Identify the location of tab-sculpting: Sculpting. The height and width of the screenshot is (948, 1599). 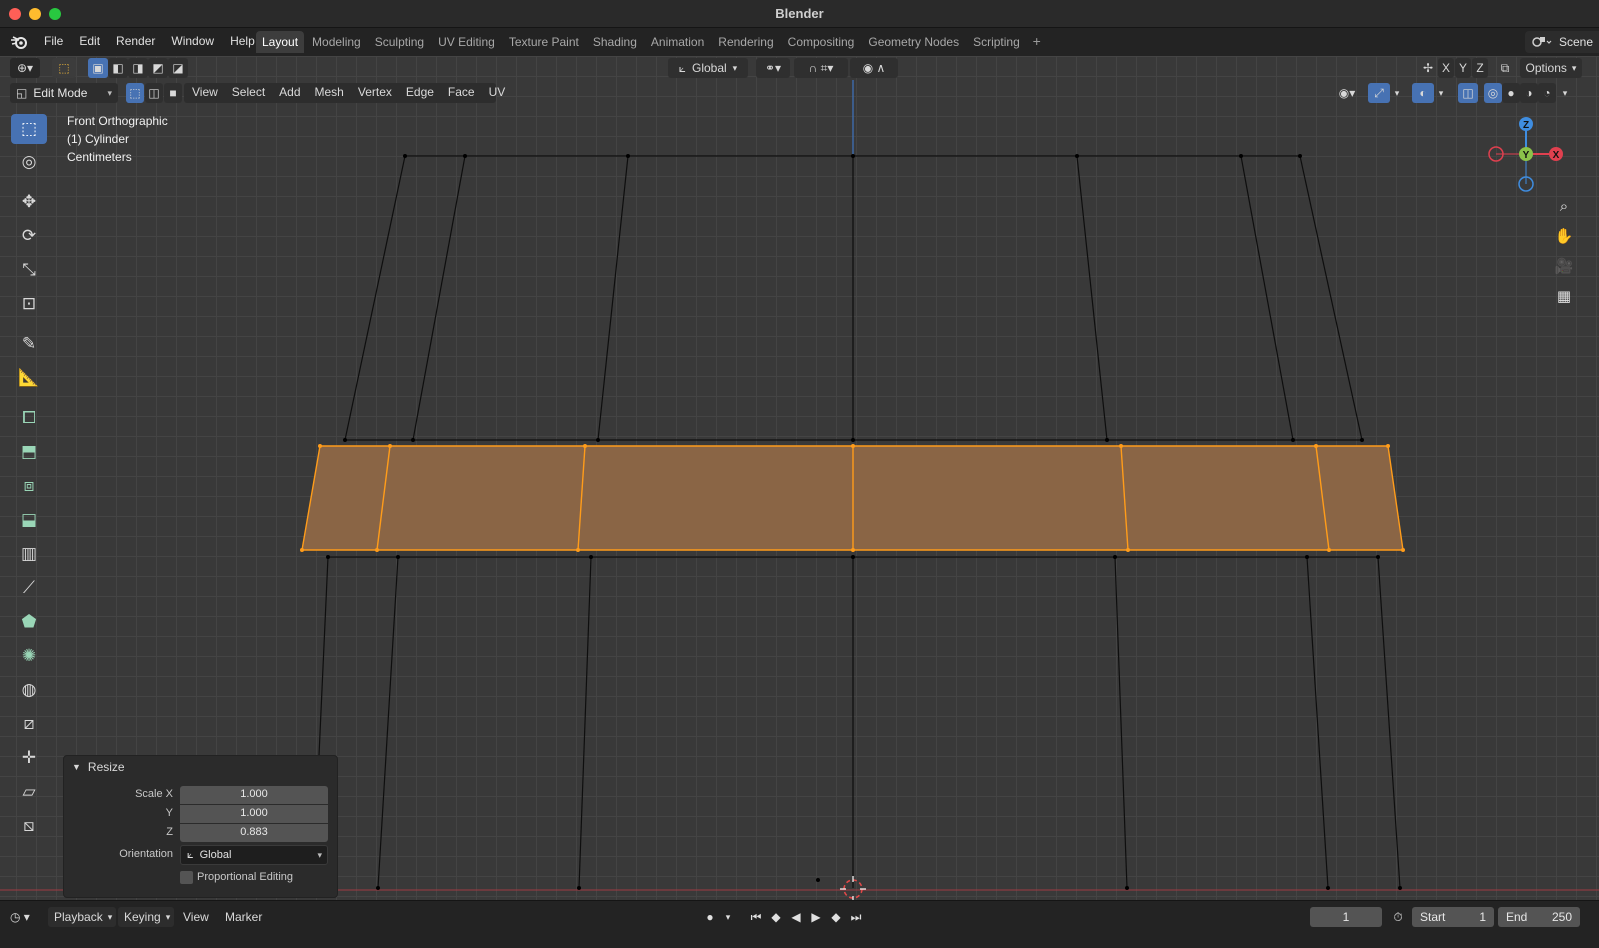
(399, 42).